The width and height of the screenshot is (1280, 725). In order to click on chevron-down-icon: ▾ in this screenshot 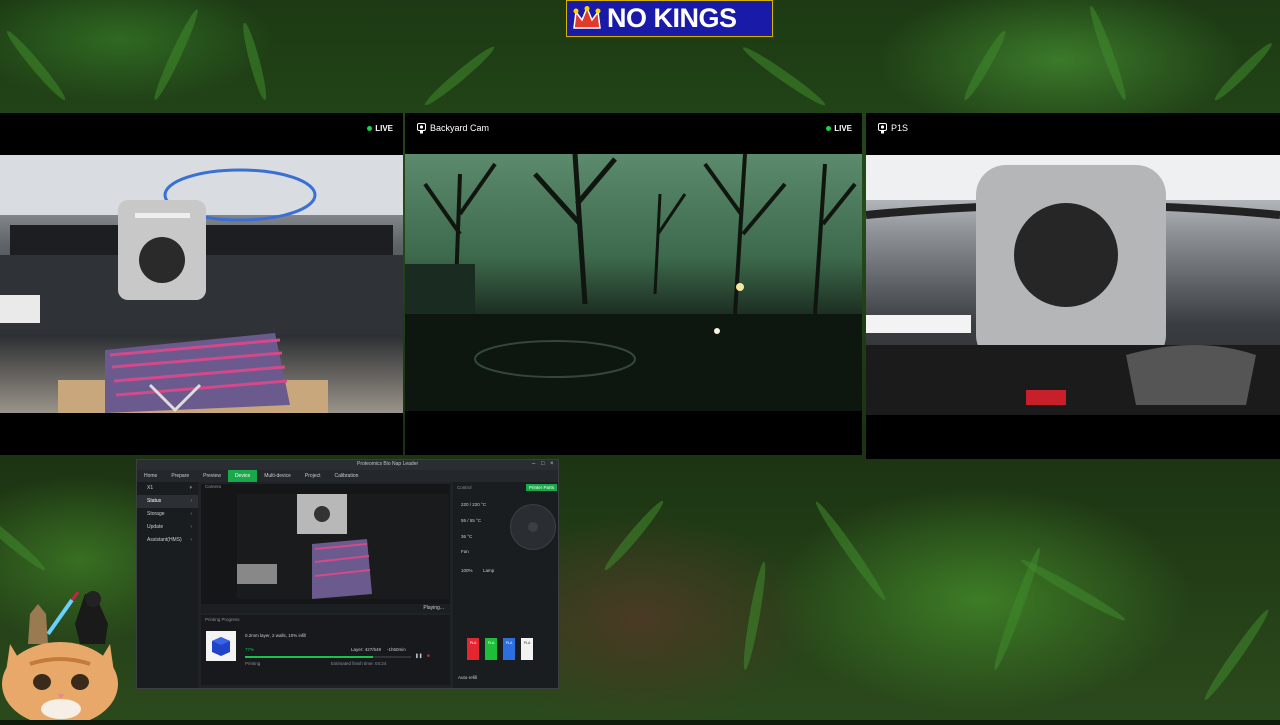, I will do `click(190, 488)`.